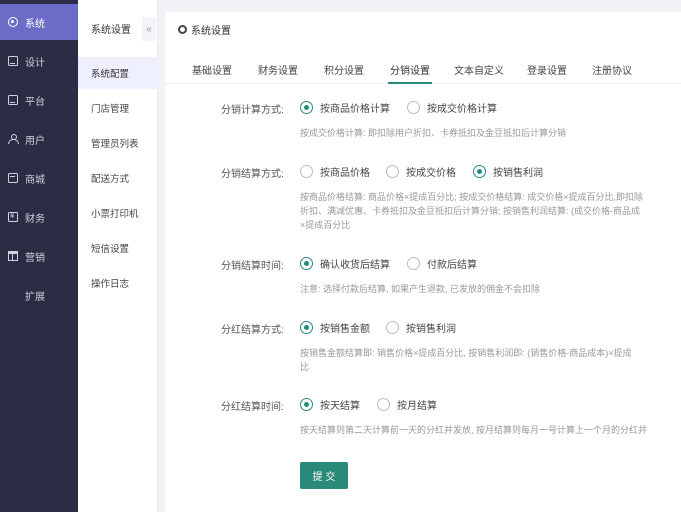  I want to click on radio-settle-after-payment: 付款后结算, so click(442, 263).